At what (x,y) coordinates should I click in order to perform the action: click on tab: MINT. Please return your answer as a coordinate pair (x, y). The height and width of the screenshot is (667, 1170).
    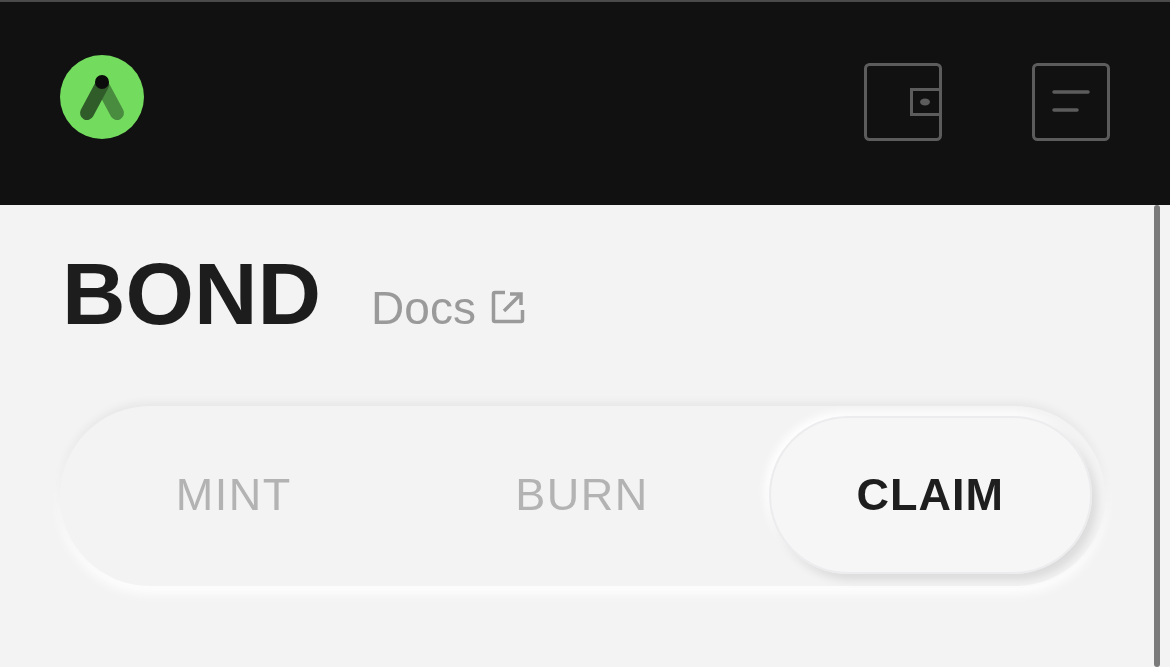
    Looking at the image, I should click on (234, 494).